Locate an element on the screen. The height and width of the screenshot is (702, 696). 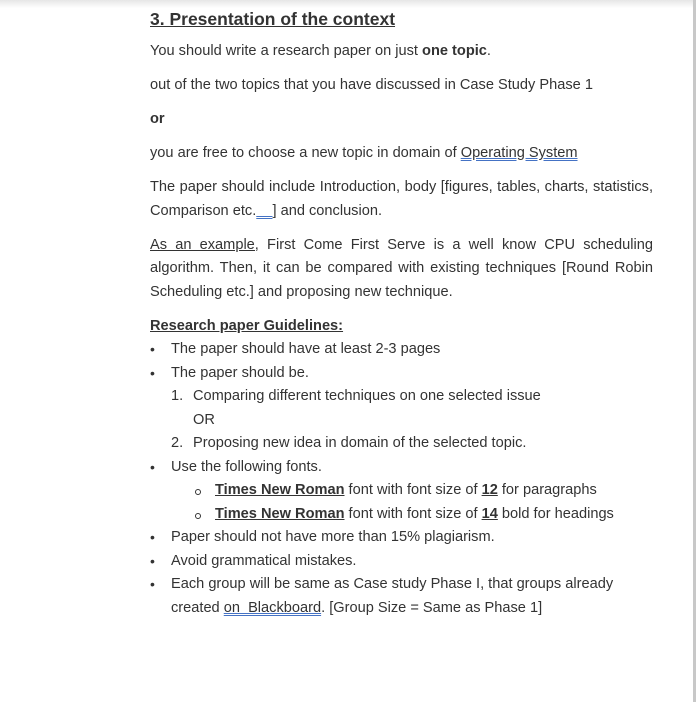
number: 2. is located at coordinates (177, 443).